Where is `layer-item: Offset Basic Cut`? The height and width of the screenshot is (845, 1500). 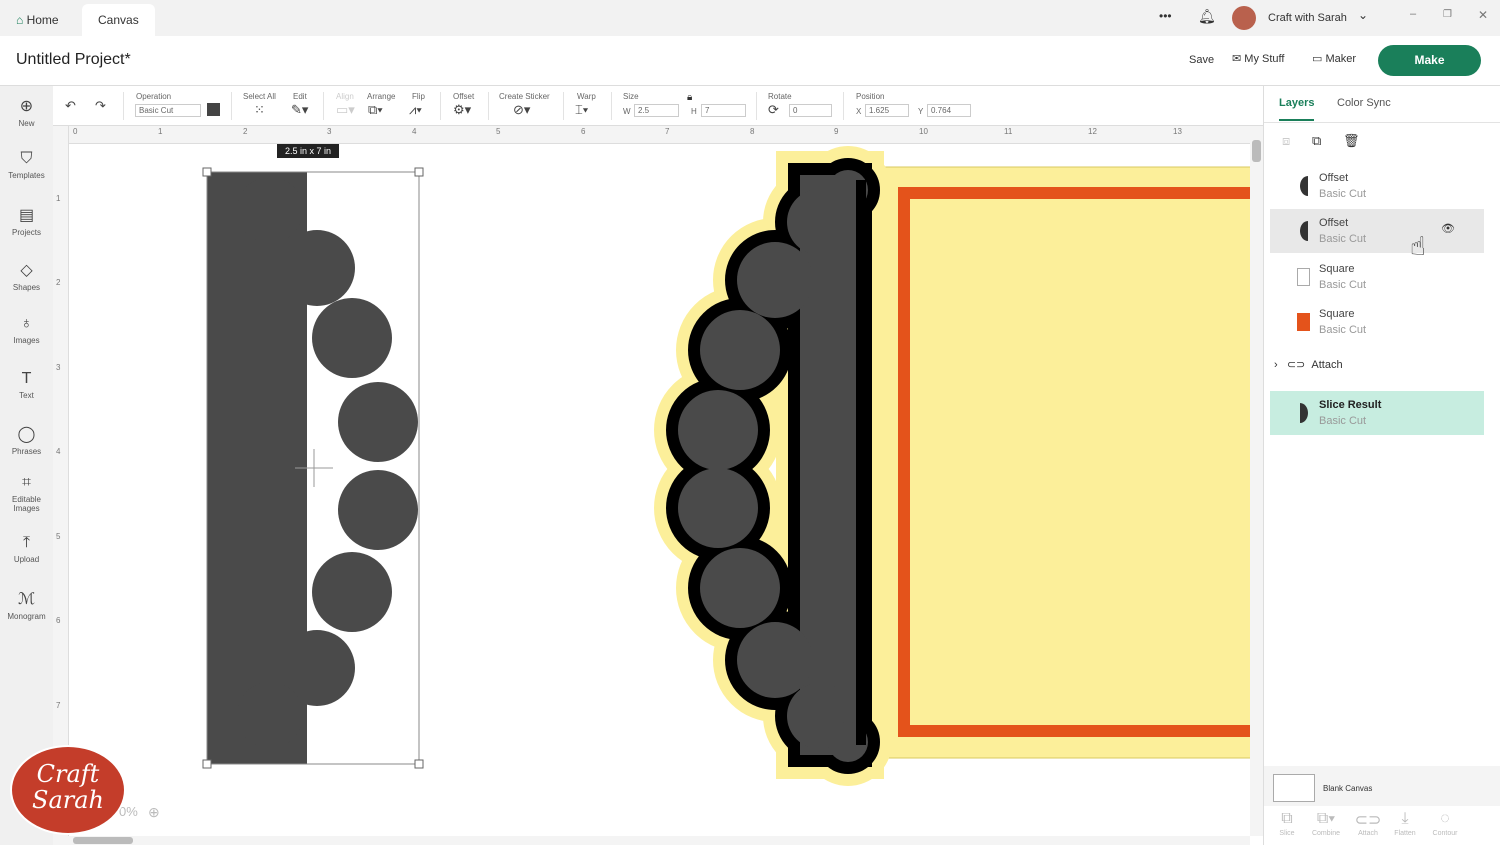
layer-item: Offset Basic Cut is located at coordinates (1377, 186).